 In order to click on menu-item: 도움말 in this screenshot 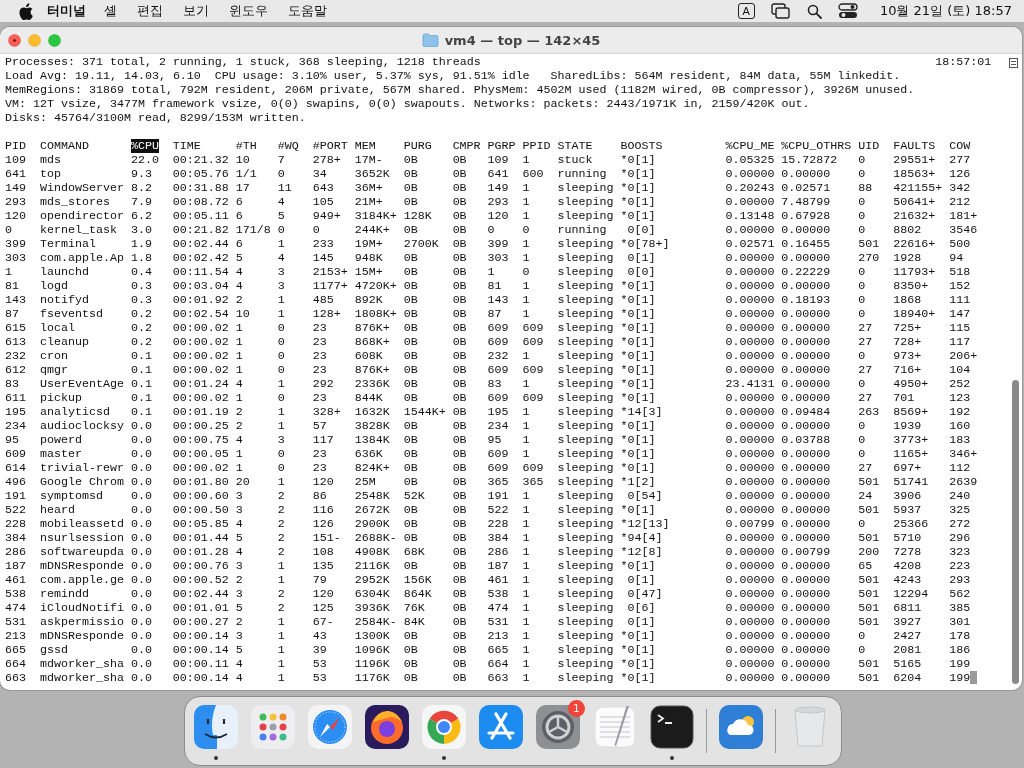, I will do `click(307, 11)`.